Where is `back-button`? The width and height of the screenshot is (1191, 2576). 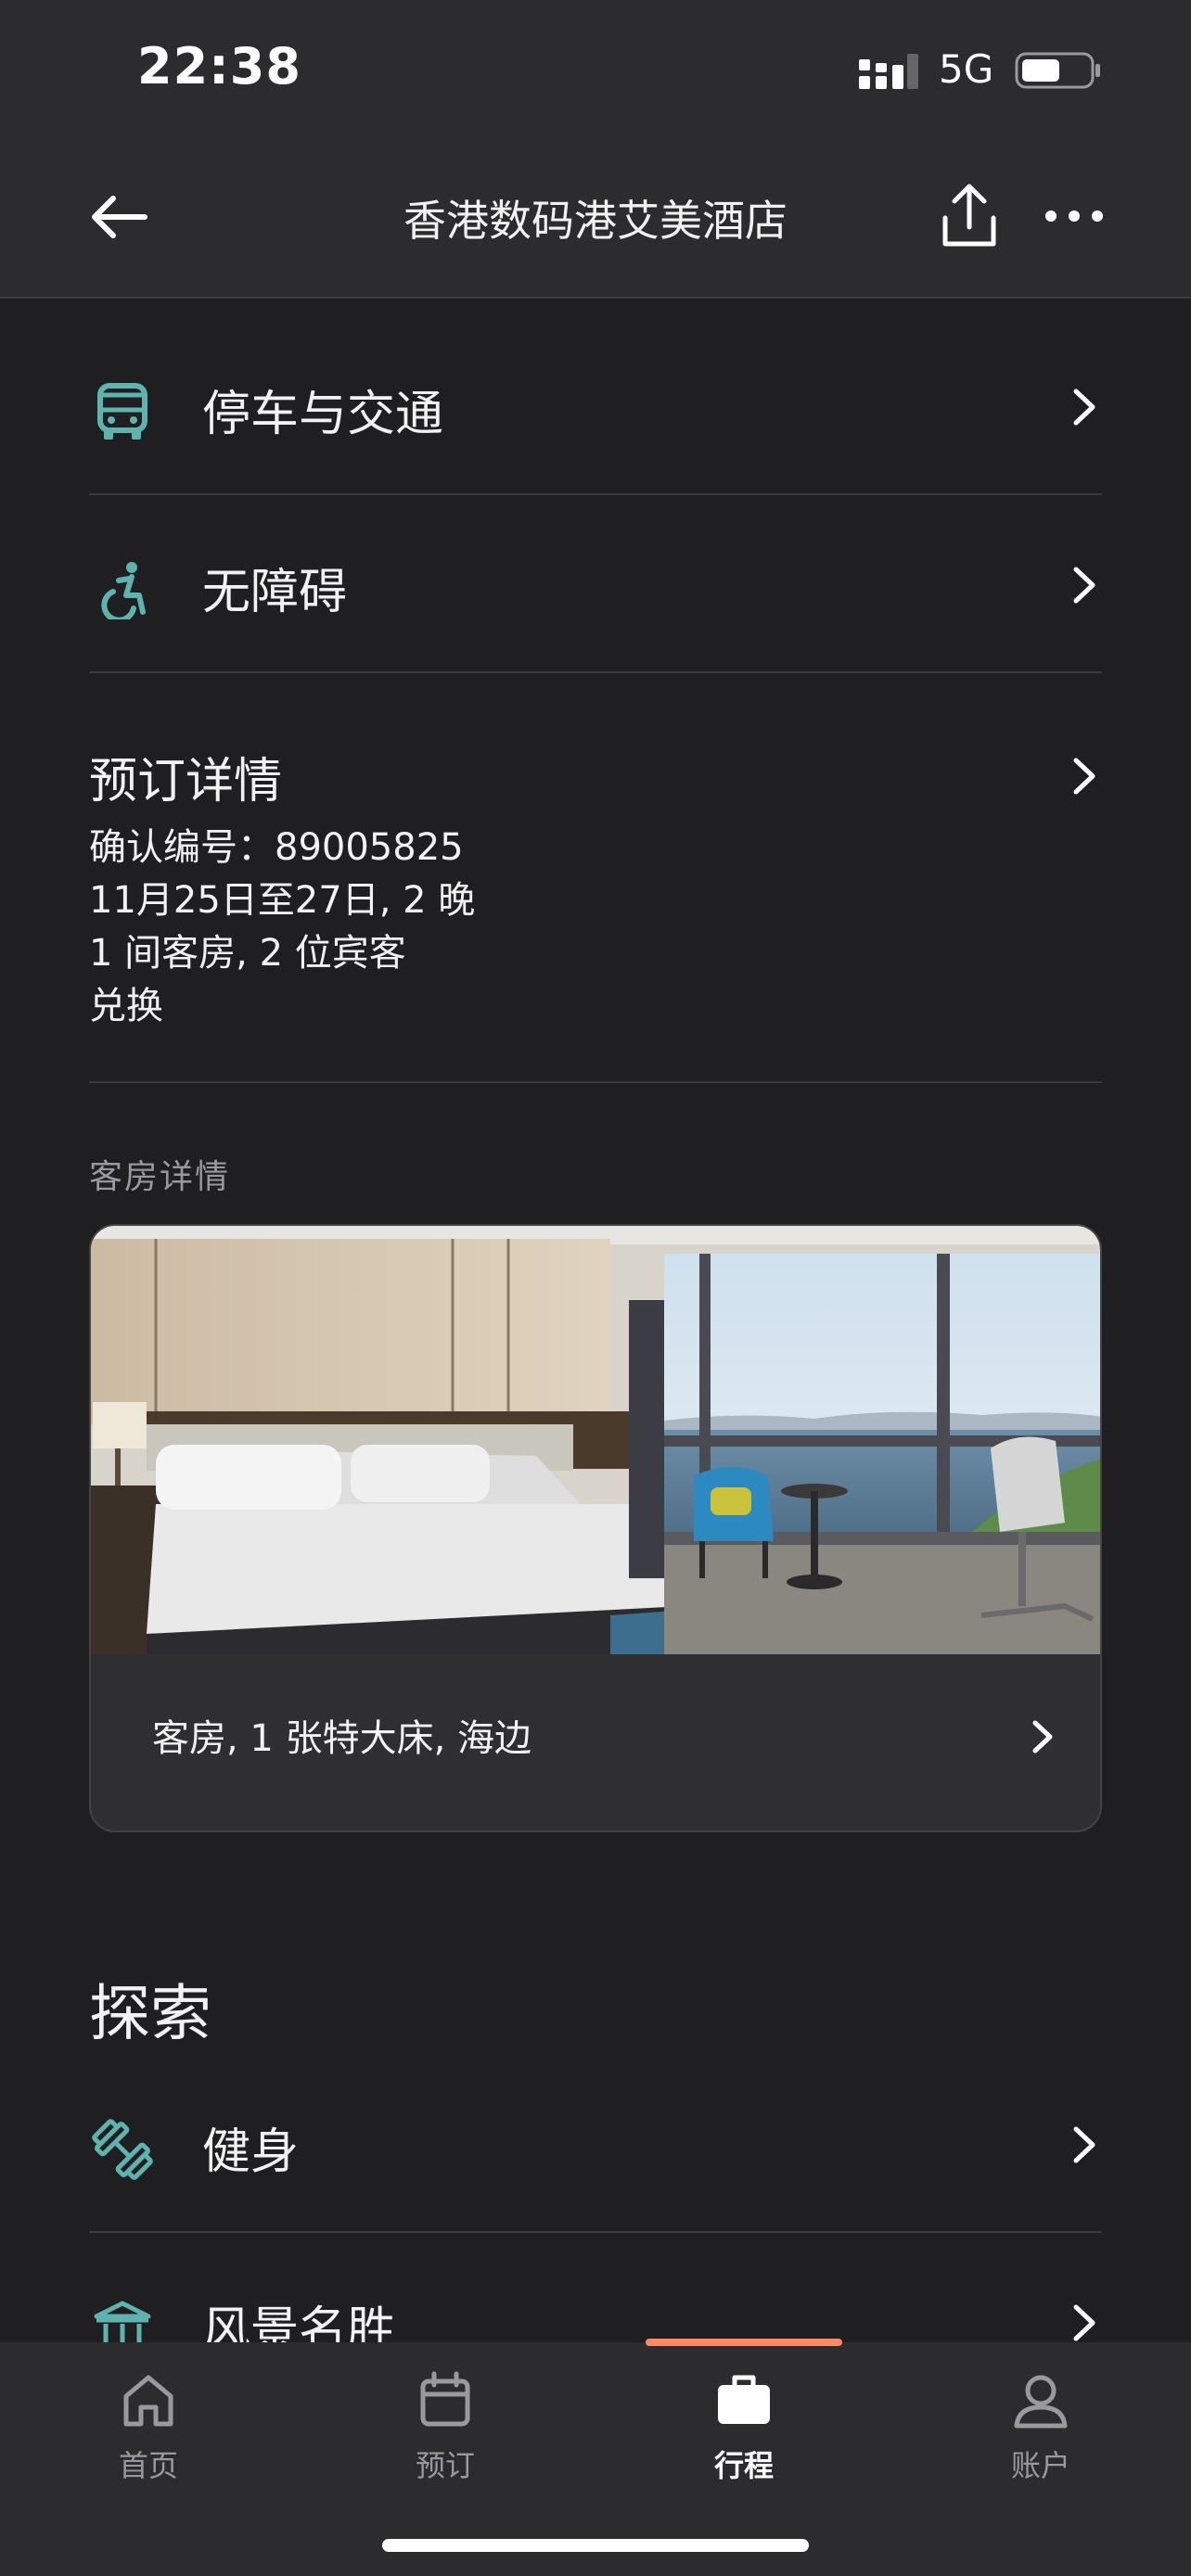
back-button is located at coordinates (118, 217).